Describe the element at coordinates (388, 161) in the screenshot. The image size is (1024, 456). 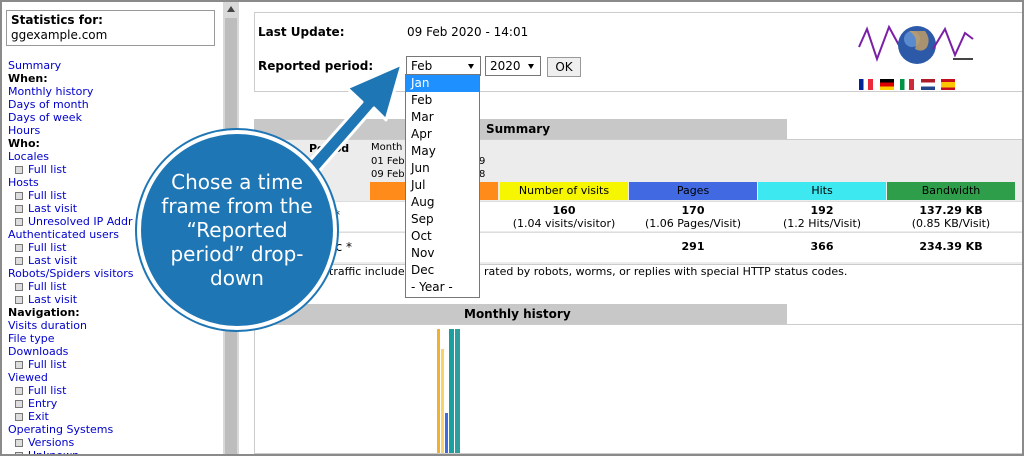
I see `period-date-from: 01 Feb` at that location.